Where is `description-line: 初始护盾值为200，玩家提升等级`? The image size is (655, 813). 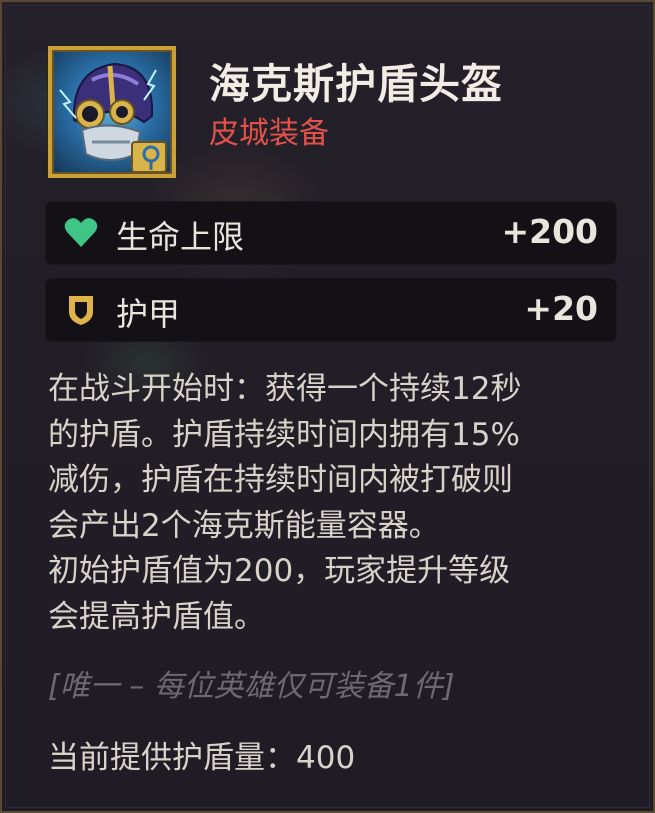 description-line: 初始护盾值为200，玩家提升等级 is located at coordinates (279, 571).